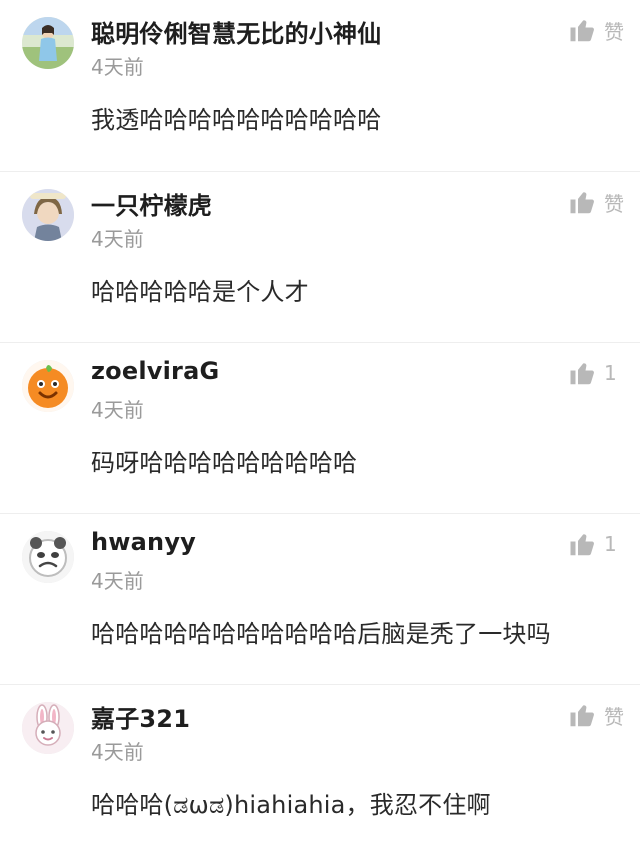 Image resolution: width=640 pixels, height=856 pixels. What do you see at coordinates (140, 716) in the screenshot?
I see `username: 嘉子321` at bounding box center [140, 716].